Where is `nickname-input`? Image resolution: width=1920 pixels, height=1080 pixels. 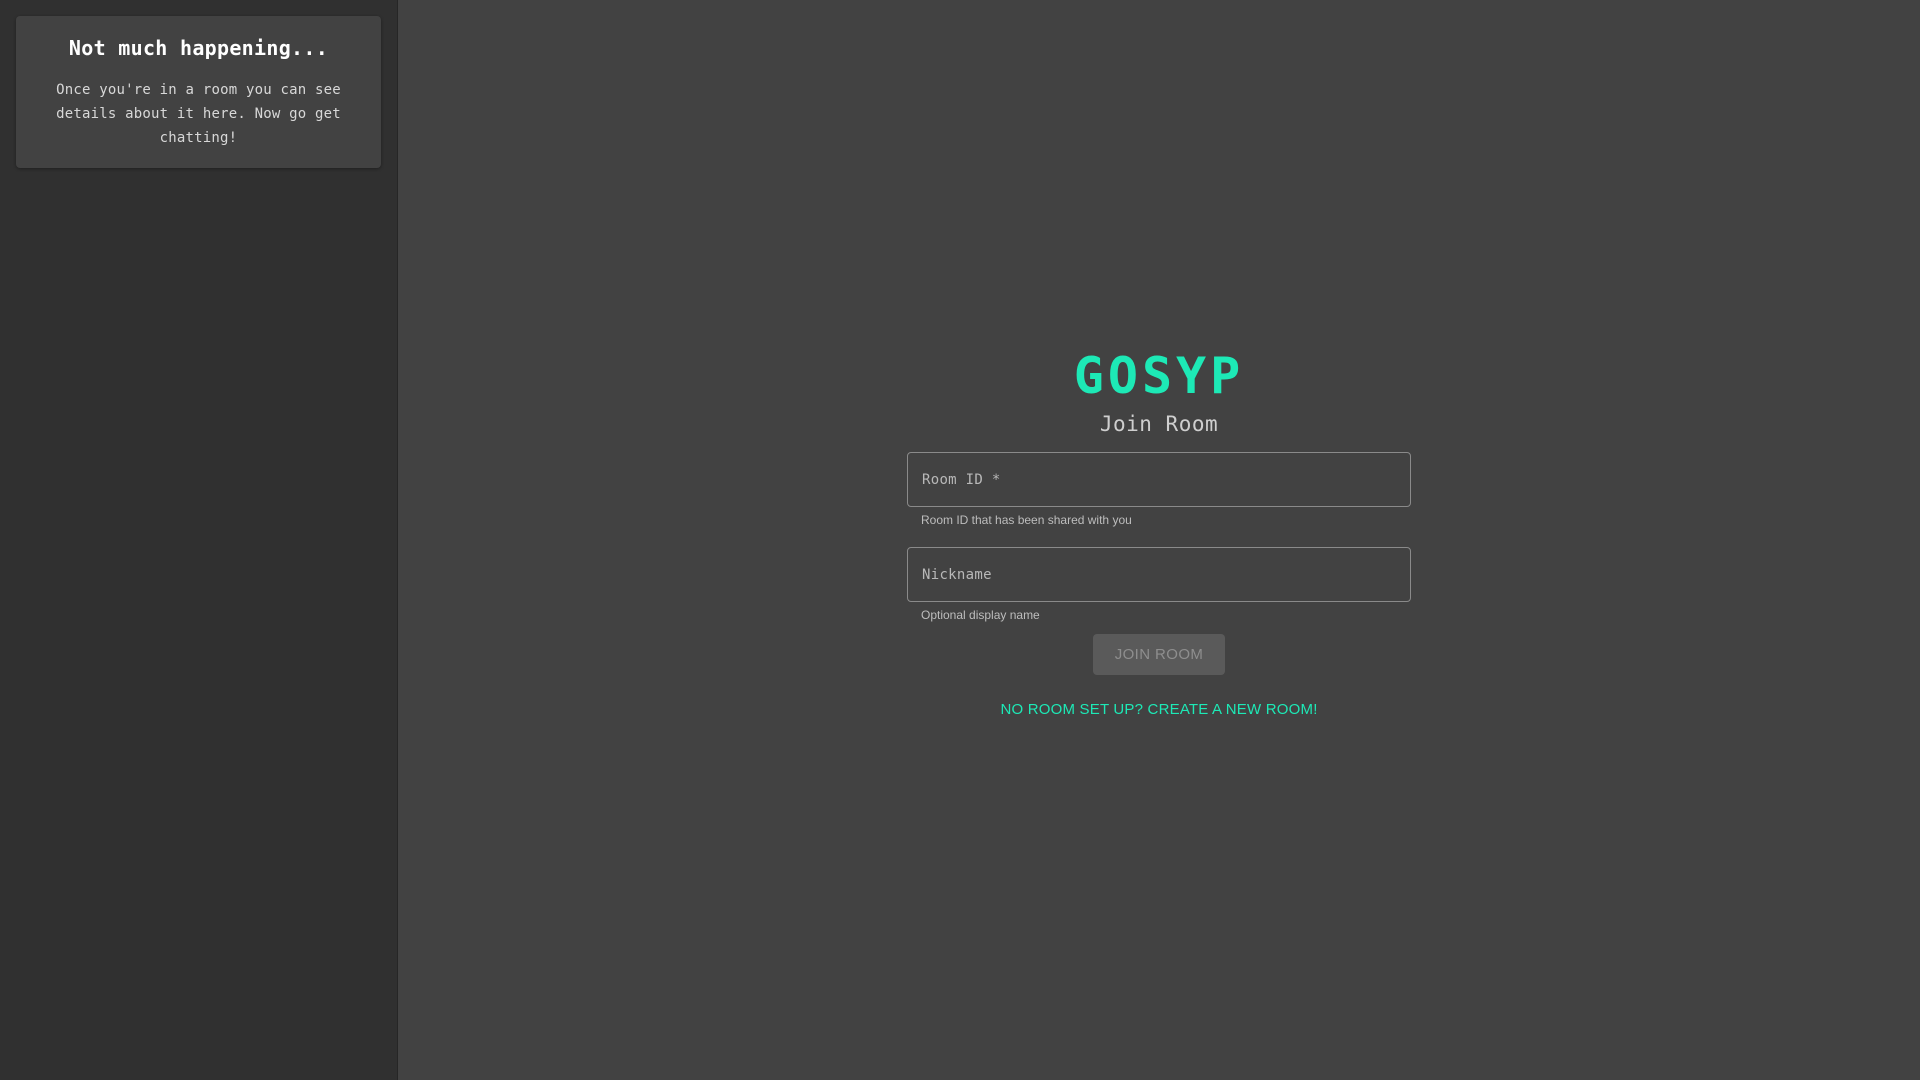 nickname-input is located at coordinates (1159, 574).